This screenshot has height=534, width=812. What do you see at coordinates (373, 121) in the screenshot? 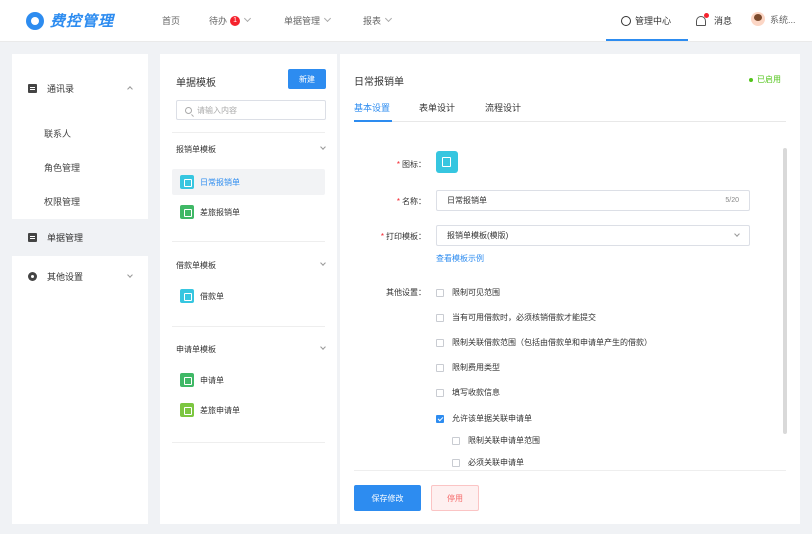
I see `active-tab-indicator` at bounding box center [373, 121].